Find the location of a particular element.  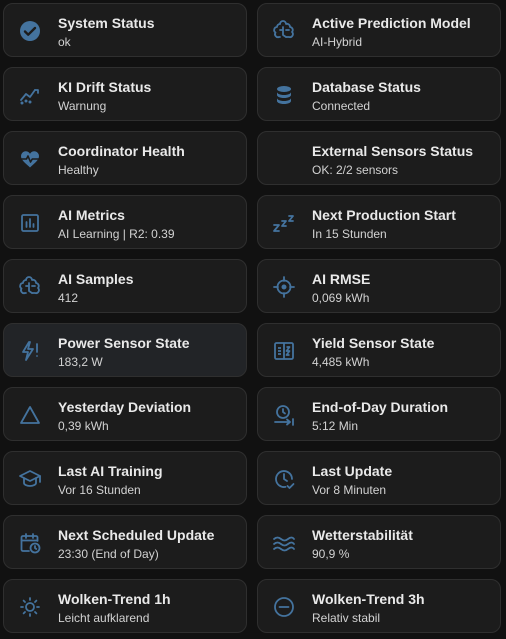

sleep-zzz-icon is located at coordinates (284, 223).